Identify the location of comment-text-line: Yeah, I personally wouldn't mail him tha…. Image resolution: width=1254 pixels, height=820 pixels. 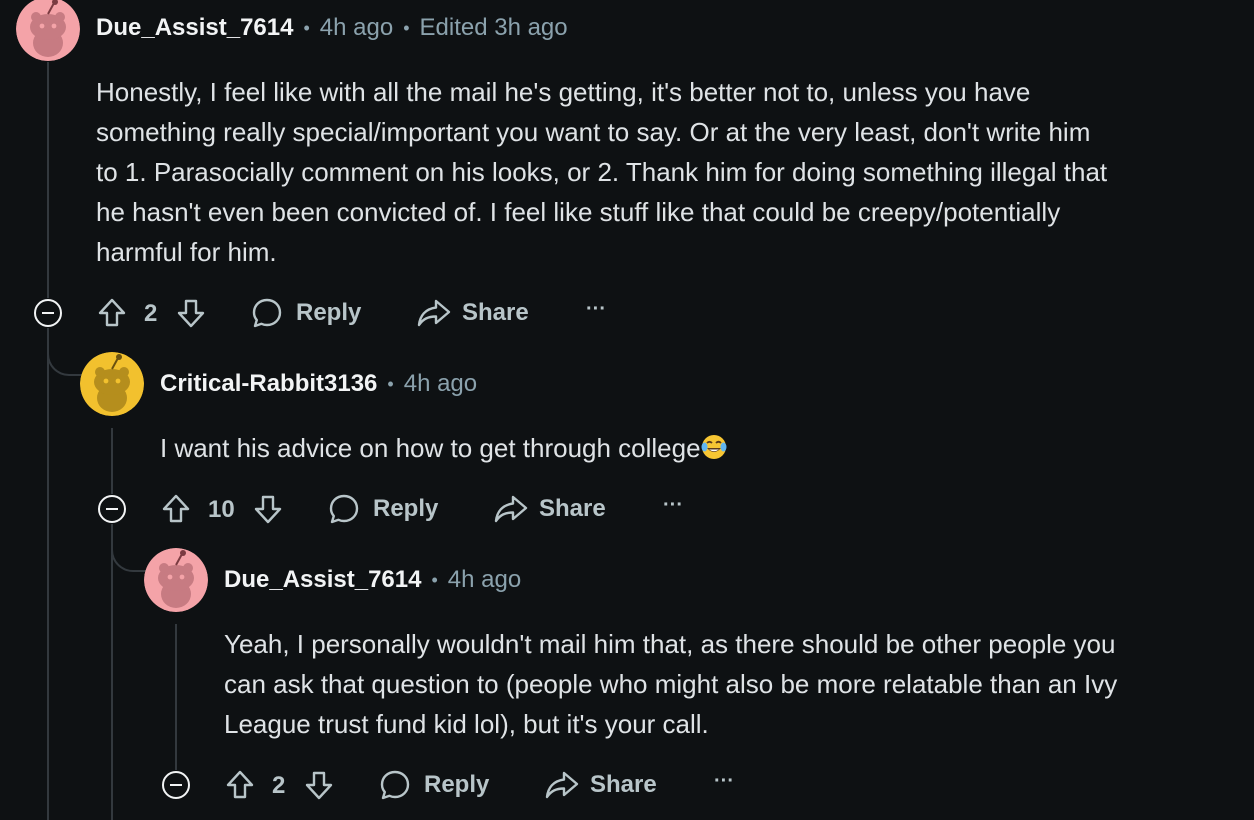
(670, 644).